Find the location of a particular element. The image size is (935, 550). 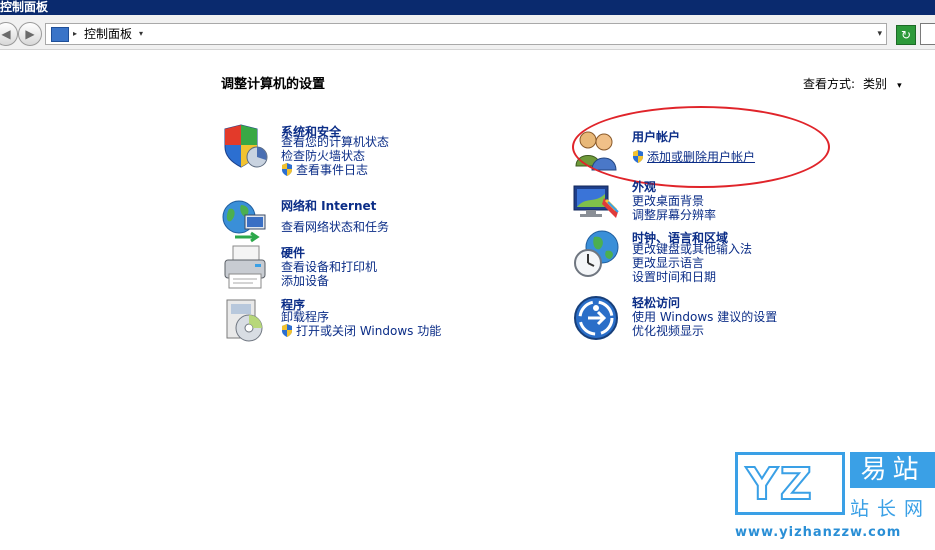

link-windows-features: 打开或关闭 Windows 功能 is located at coordinates (361, 331).